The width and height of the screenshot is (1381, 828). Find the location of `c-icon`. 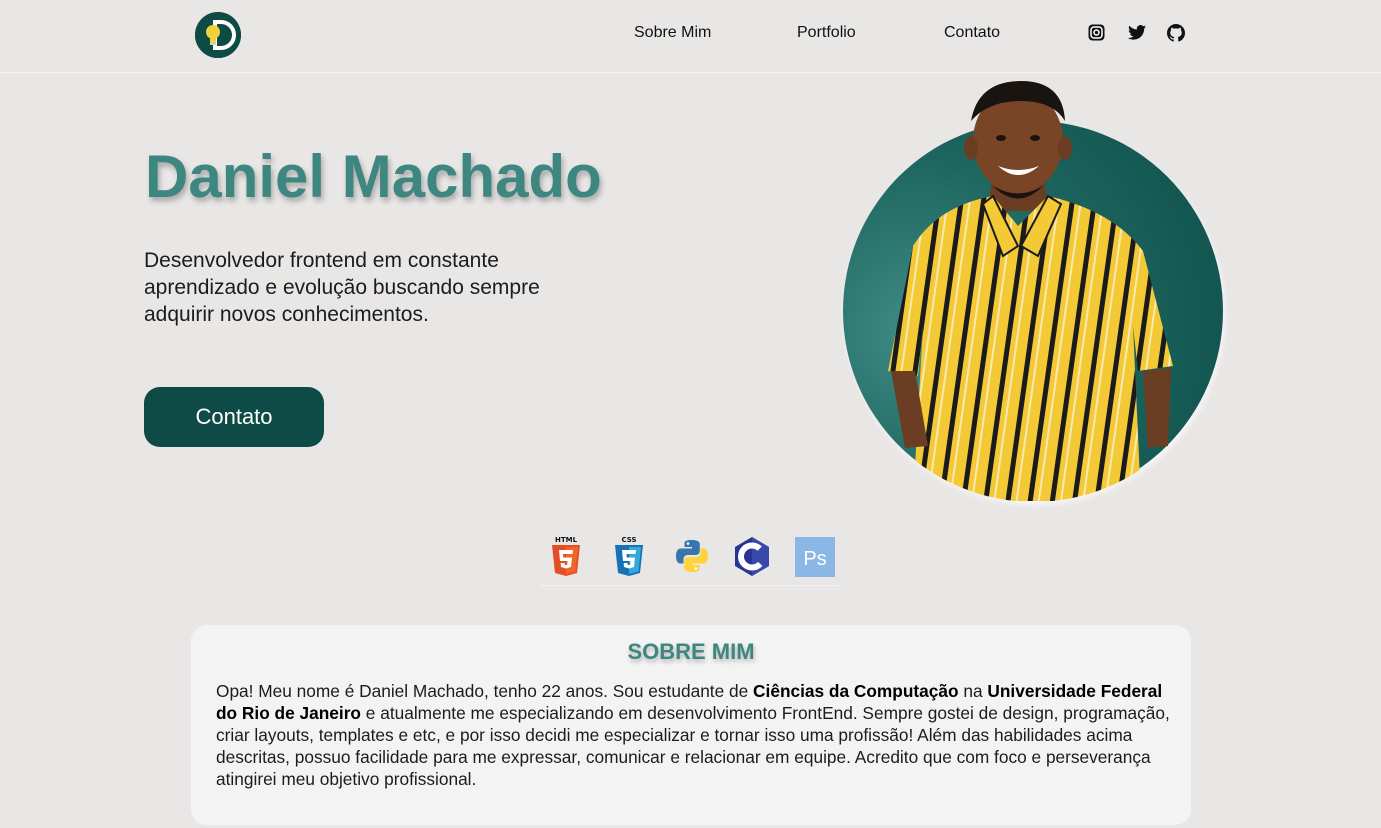

c-icon is located at coordinates (752, 556).